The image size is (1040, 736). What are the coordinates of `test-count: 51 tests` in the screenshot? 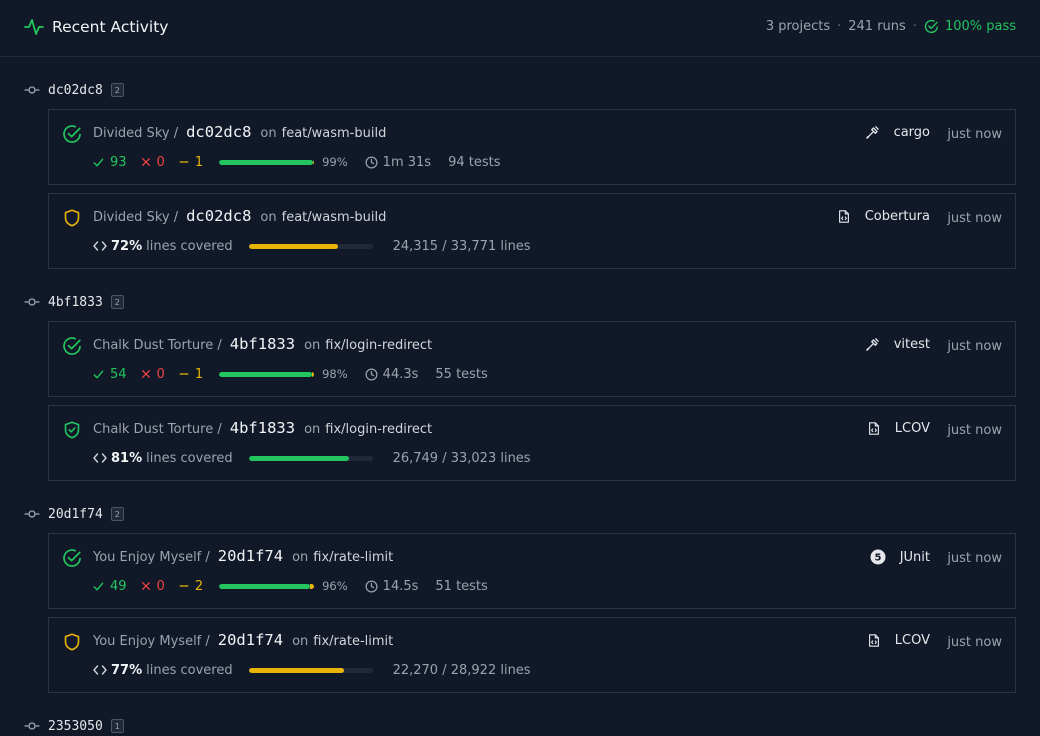 It's located at (461, 586).